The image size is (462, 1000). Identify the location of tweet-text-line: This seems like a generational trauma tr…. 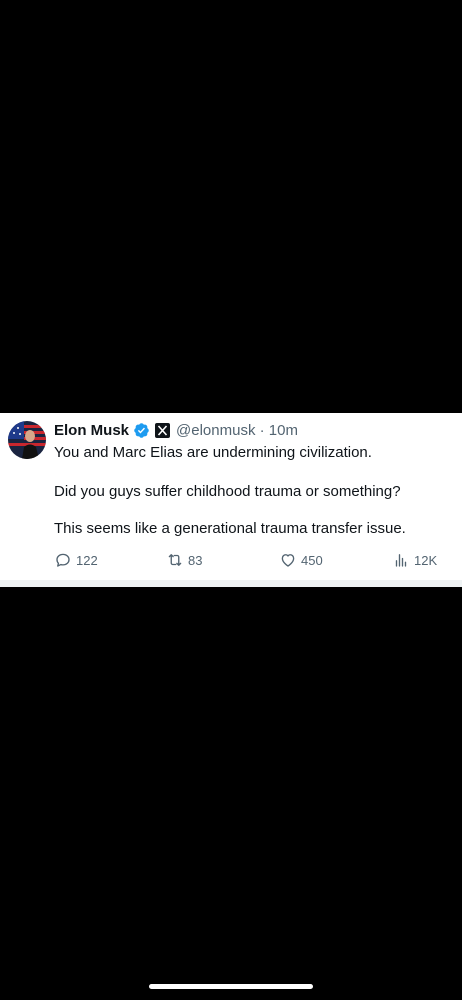
(230, 528).